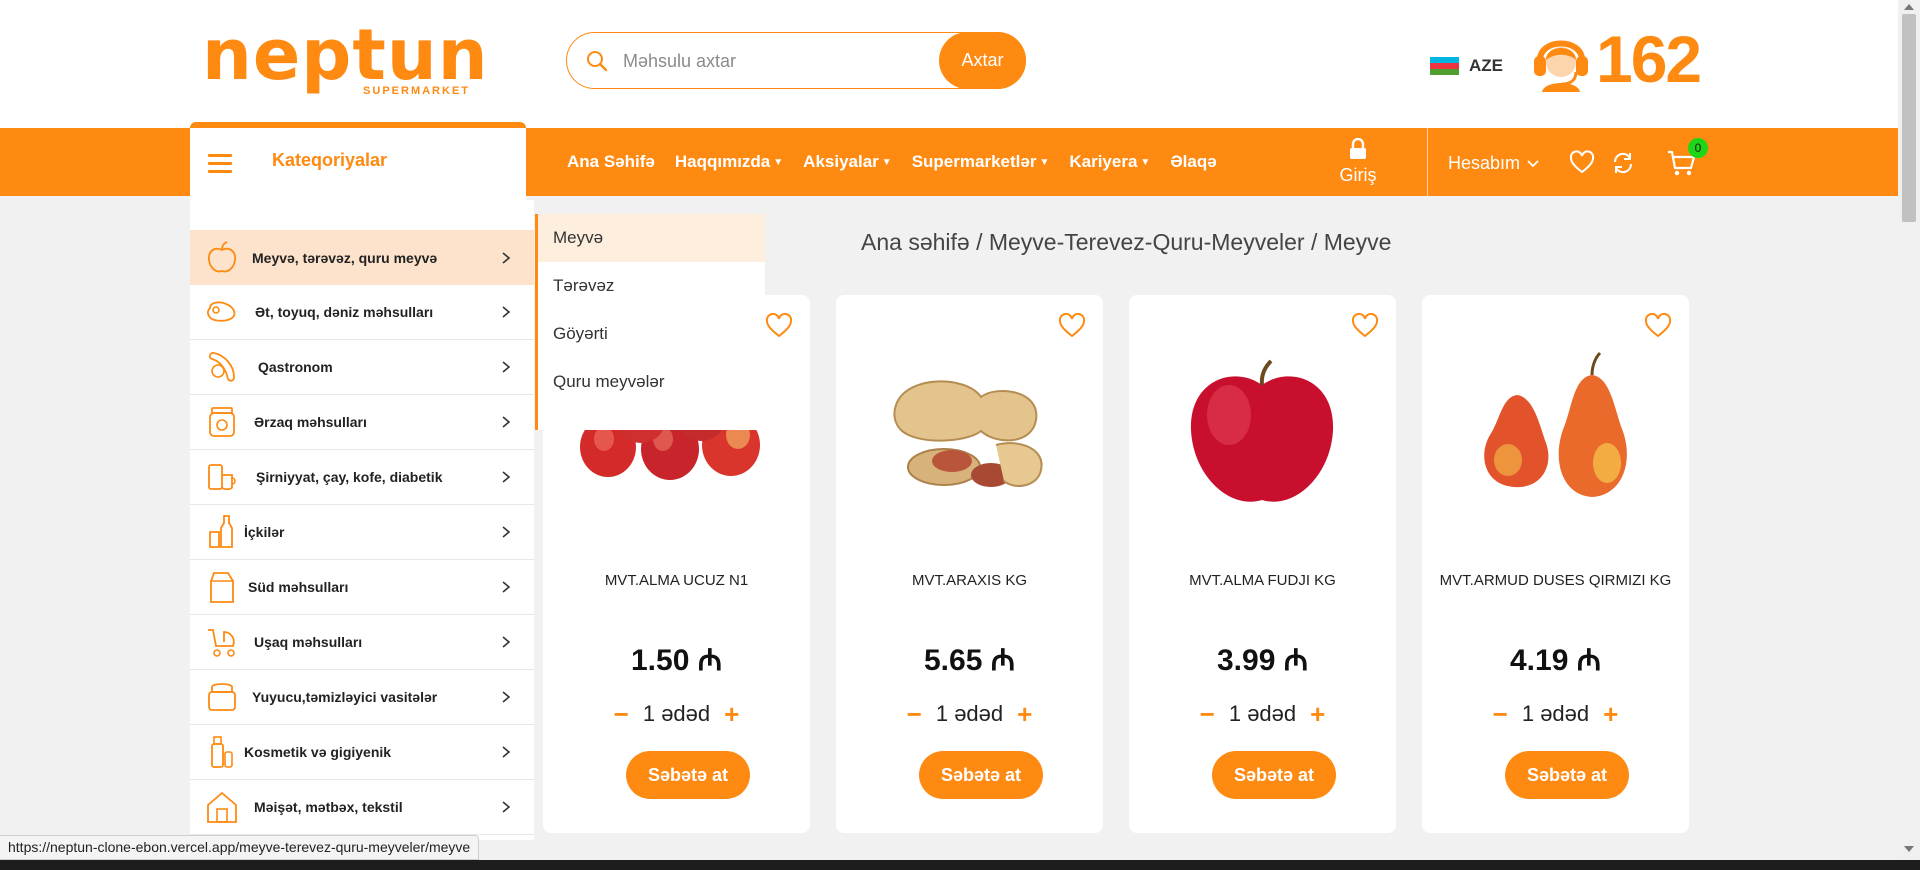 This screenshot has width=1920, height=870. Describe the element at coordinates (264, 532) in the screenshot. I see `sidebar-item-label: İçkilər` at that location.